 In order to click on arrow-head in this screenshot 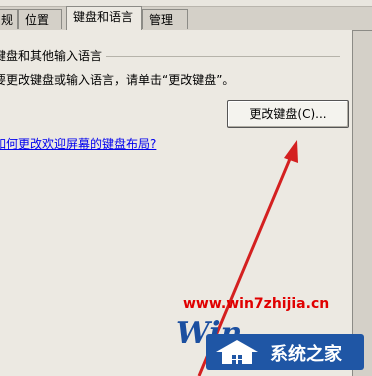, I will do `click(291, 151)`.